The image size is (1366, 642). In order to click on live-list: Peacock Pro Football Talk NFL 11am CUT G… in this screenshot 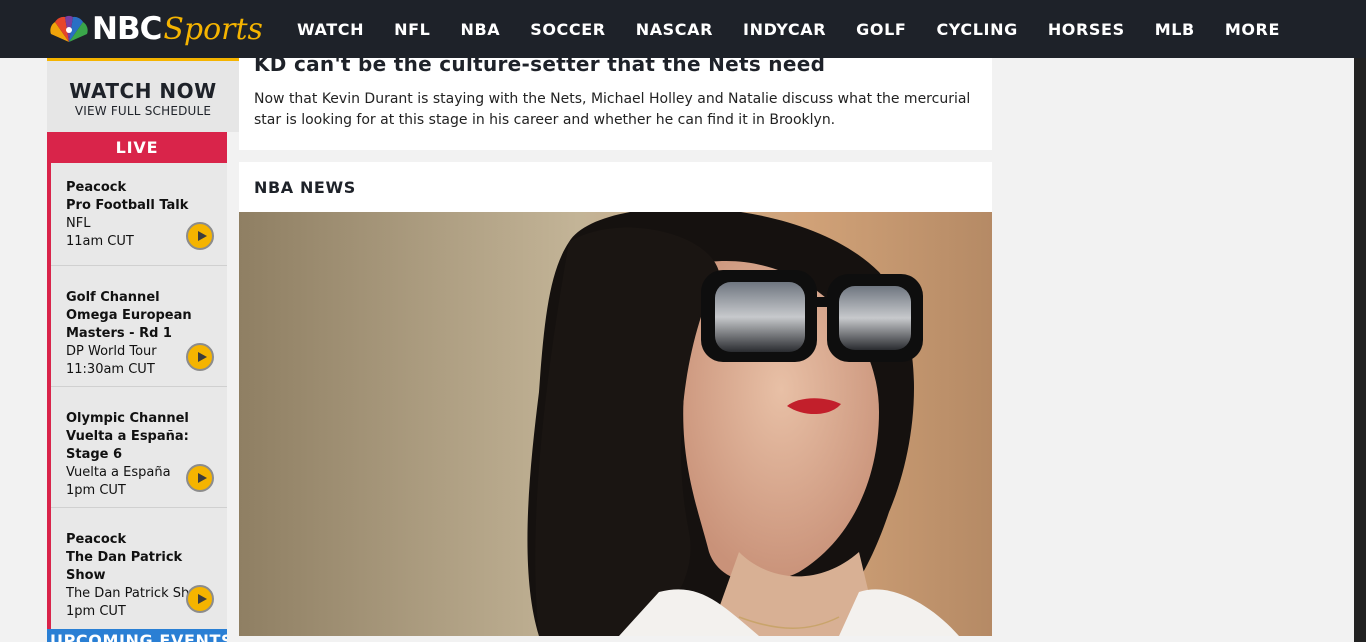, I will do `click(137, 396)`.